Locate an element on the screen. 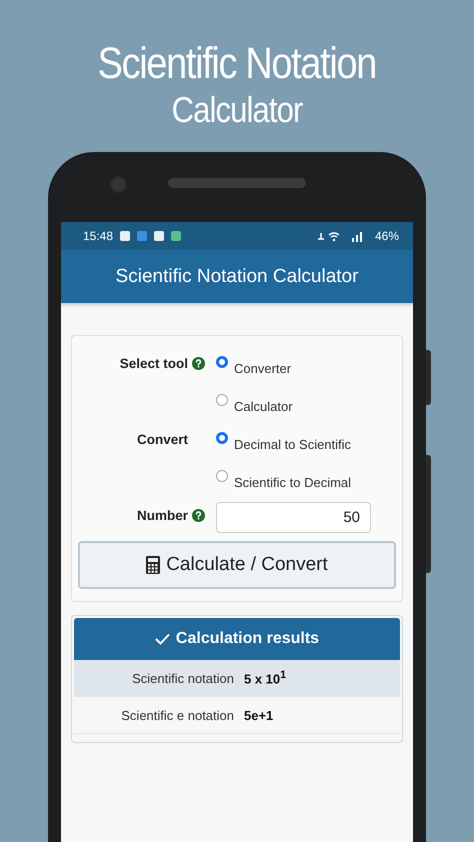 The height and width of the screenshot is (842, 474). radio-label: Calculator is located at coordinates (263, 406).